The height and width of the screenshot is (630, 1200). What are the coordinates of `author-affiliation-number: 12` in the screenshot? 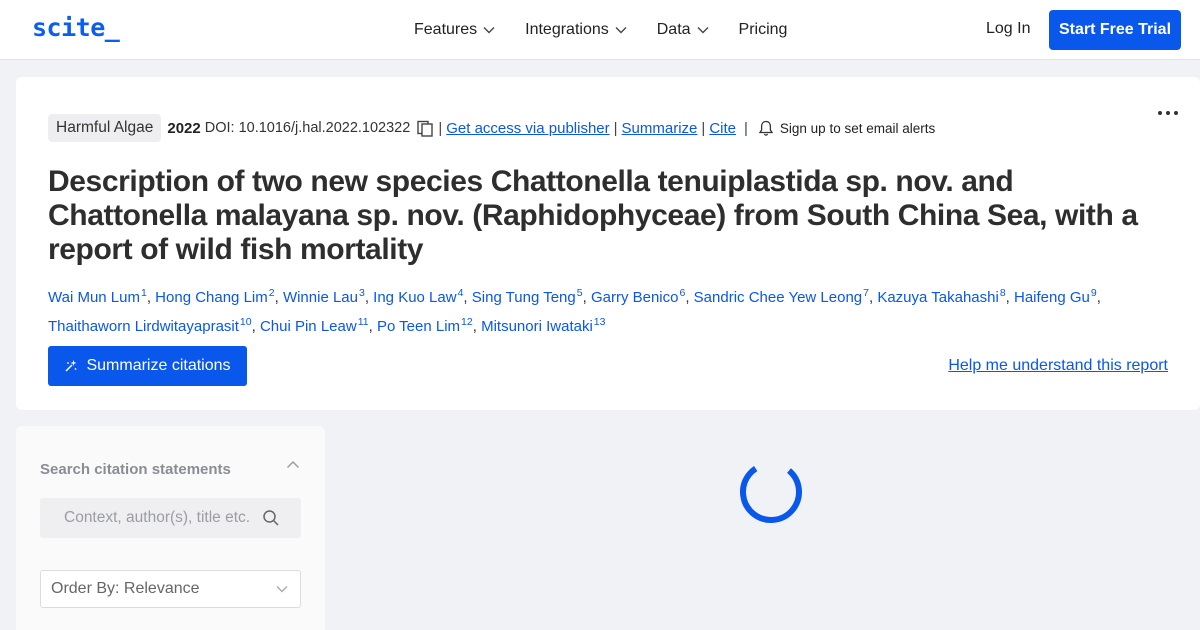 It's located at (467, 322).